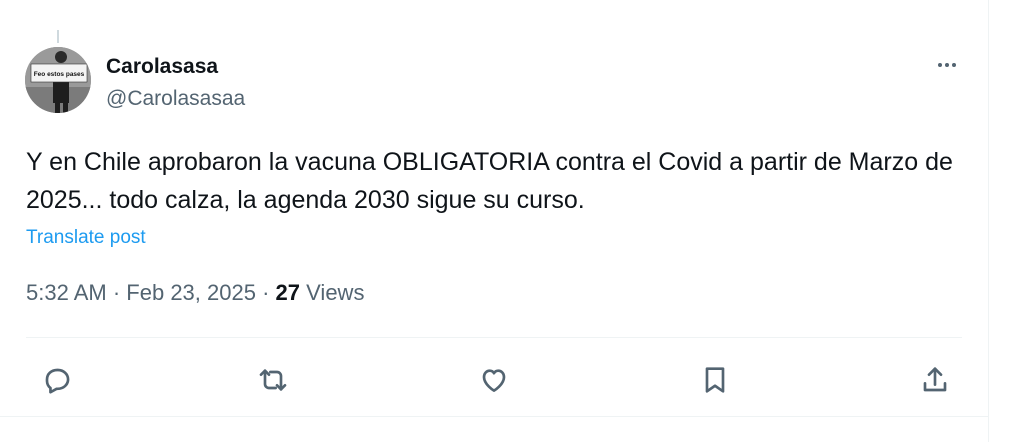 The width and height of the screenshot is (1024, 442). Describe the element at coordinates (66, 292) in the screenshot. I see `post-time: 5:32 AM` at that location.